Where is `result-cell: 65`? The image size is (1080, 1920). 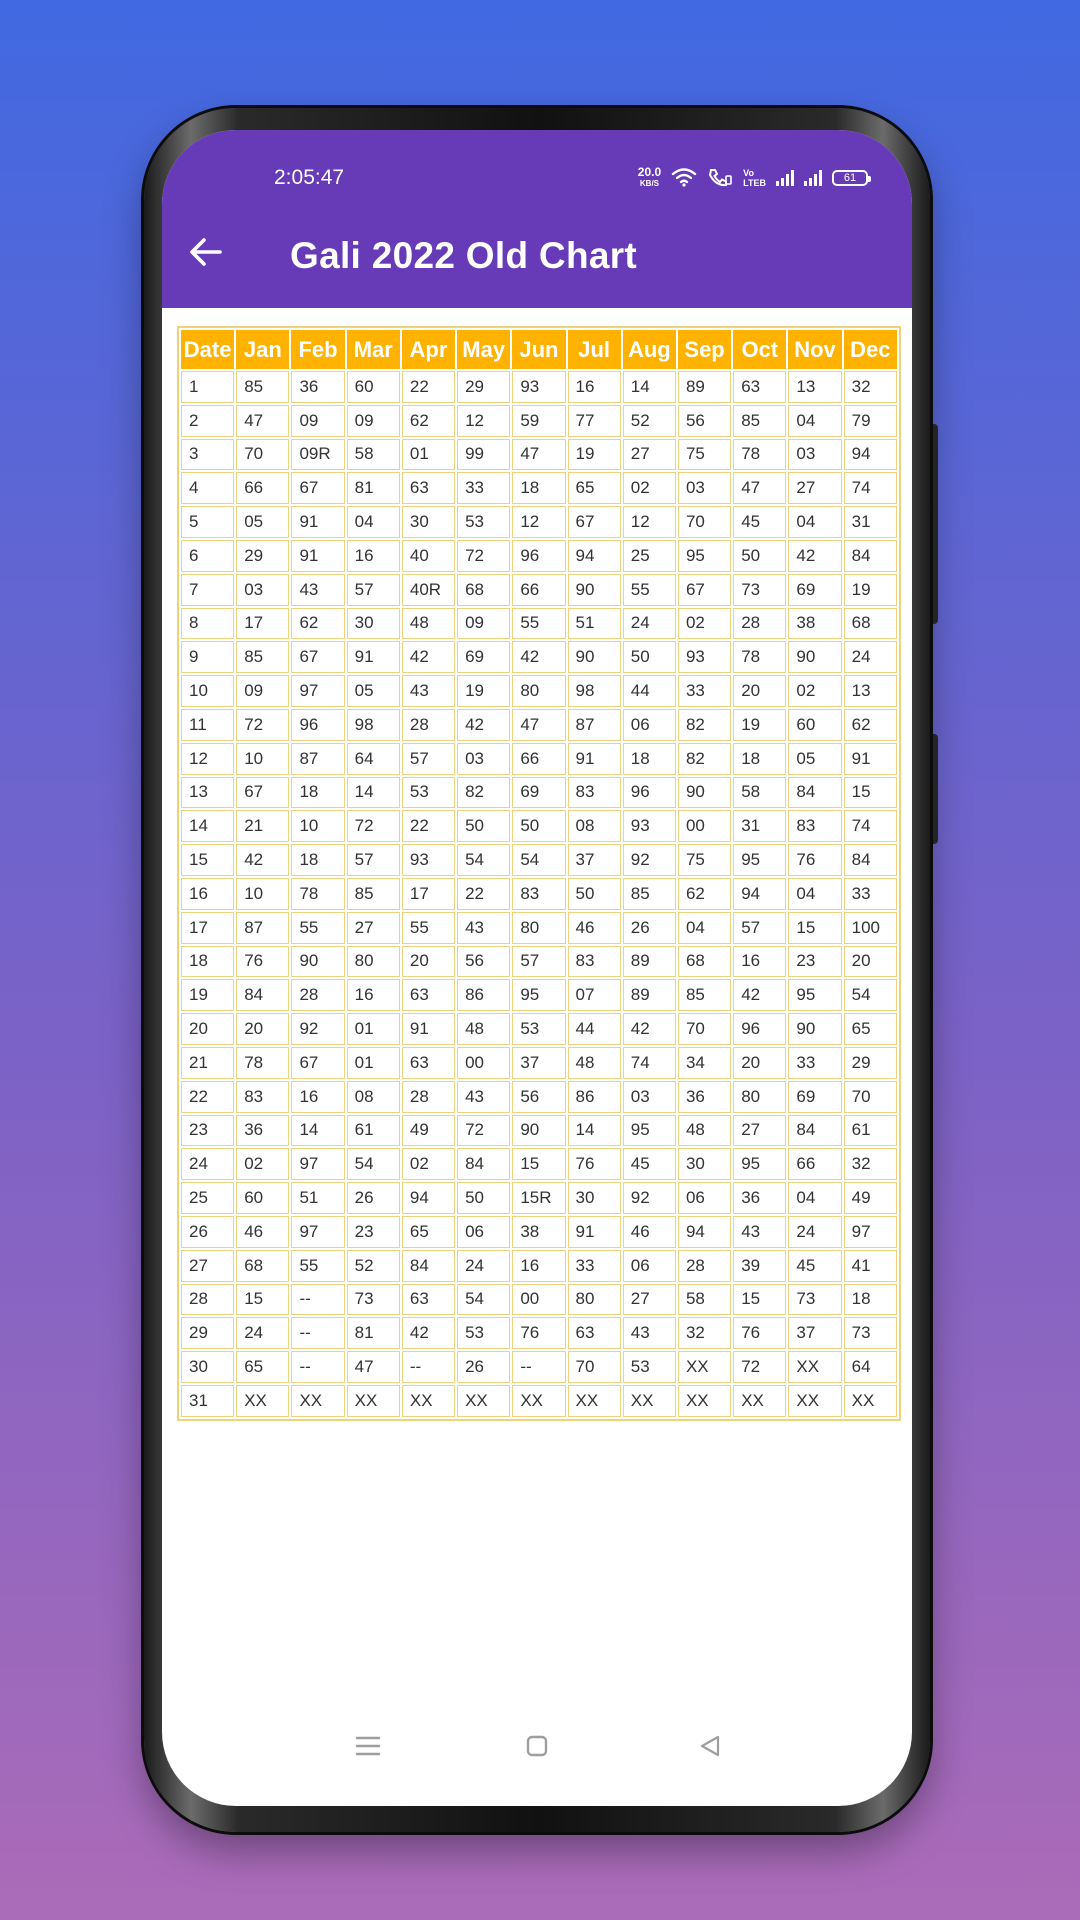
result-cell: 65 is located at coordinates (594, 488).